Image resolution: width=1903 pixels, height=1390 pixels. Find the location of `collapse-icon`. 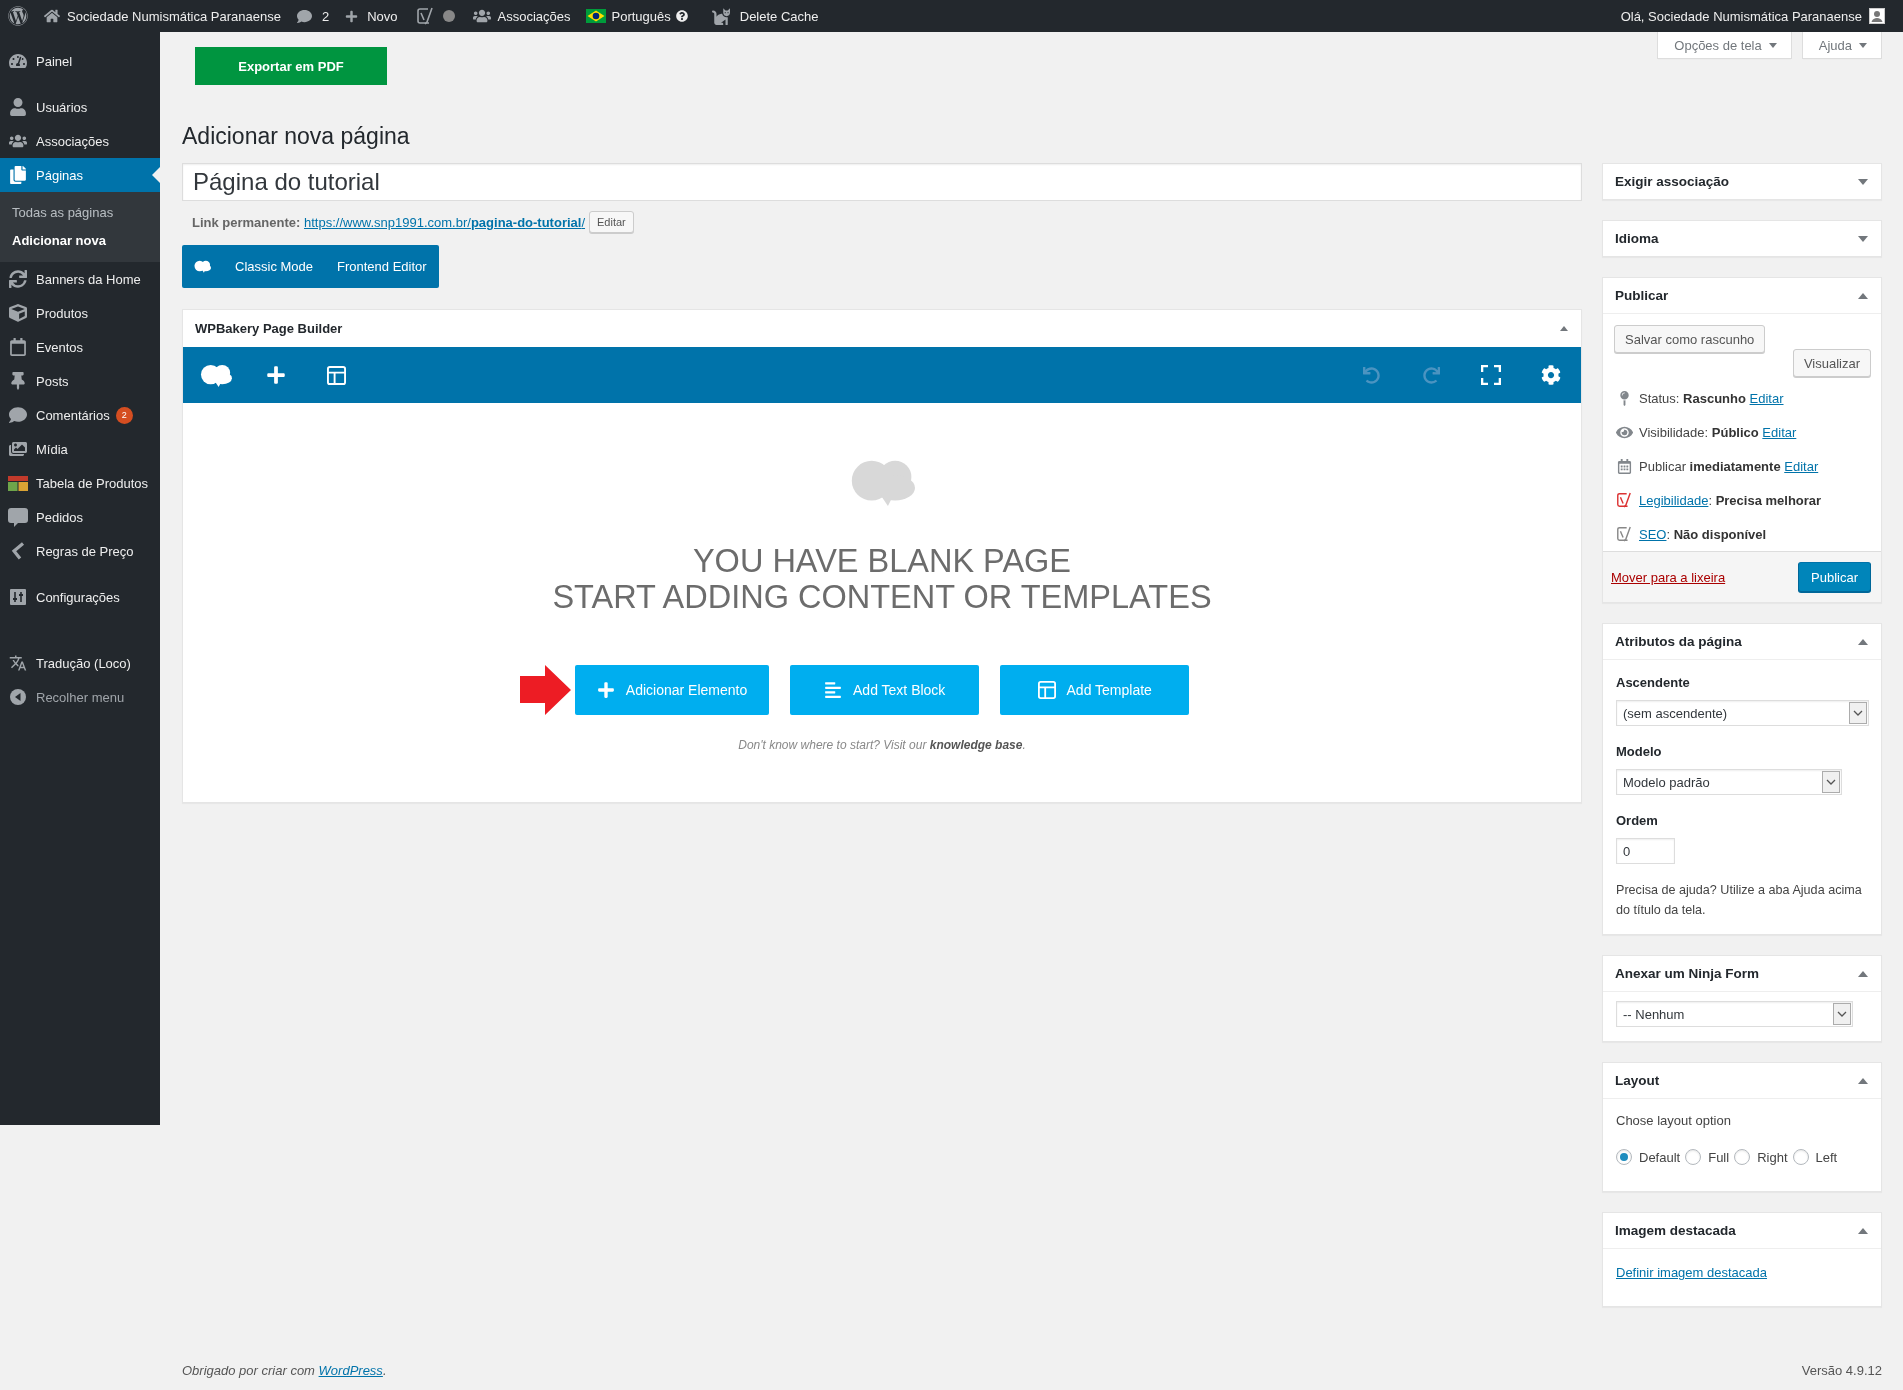

collapse-icon is located at coordinates (18, 697).